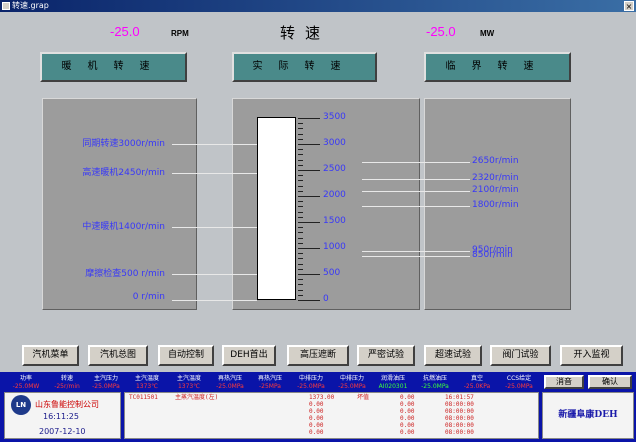 The image size is (636, 442). Describe the element at coordinates (495, 189) in the screenshot. I see `critical-speed-mark-label: 2100r/min` at that location.